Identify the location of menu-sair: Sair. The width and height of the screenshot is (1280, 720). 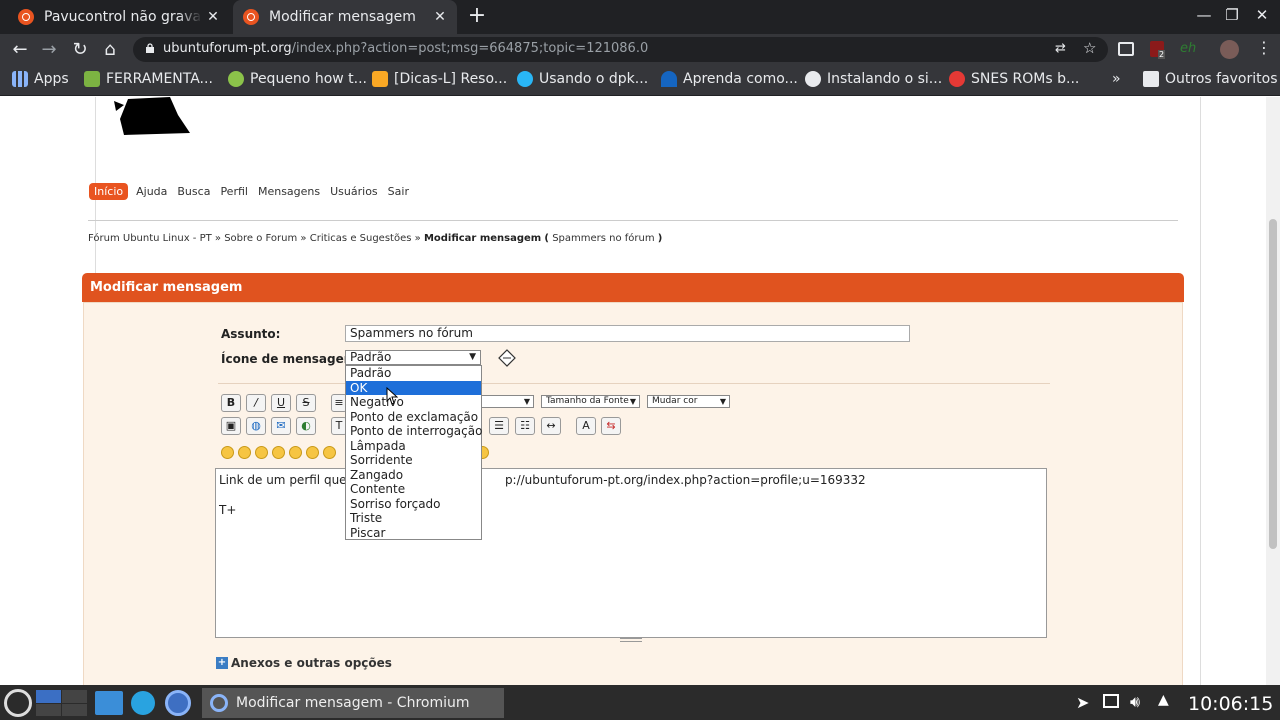
(398, 191).